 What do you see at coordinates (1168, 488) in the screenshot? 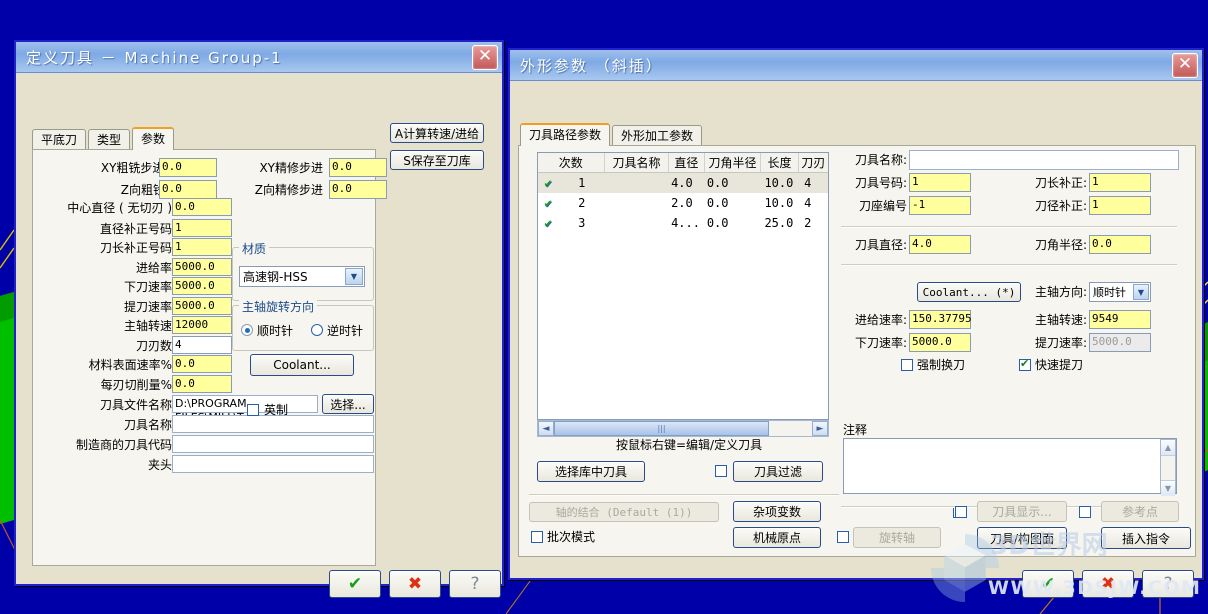
I see `scroll-down-icon: ▼` at bounding box center [1168, 488].